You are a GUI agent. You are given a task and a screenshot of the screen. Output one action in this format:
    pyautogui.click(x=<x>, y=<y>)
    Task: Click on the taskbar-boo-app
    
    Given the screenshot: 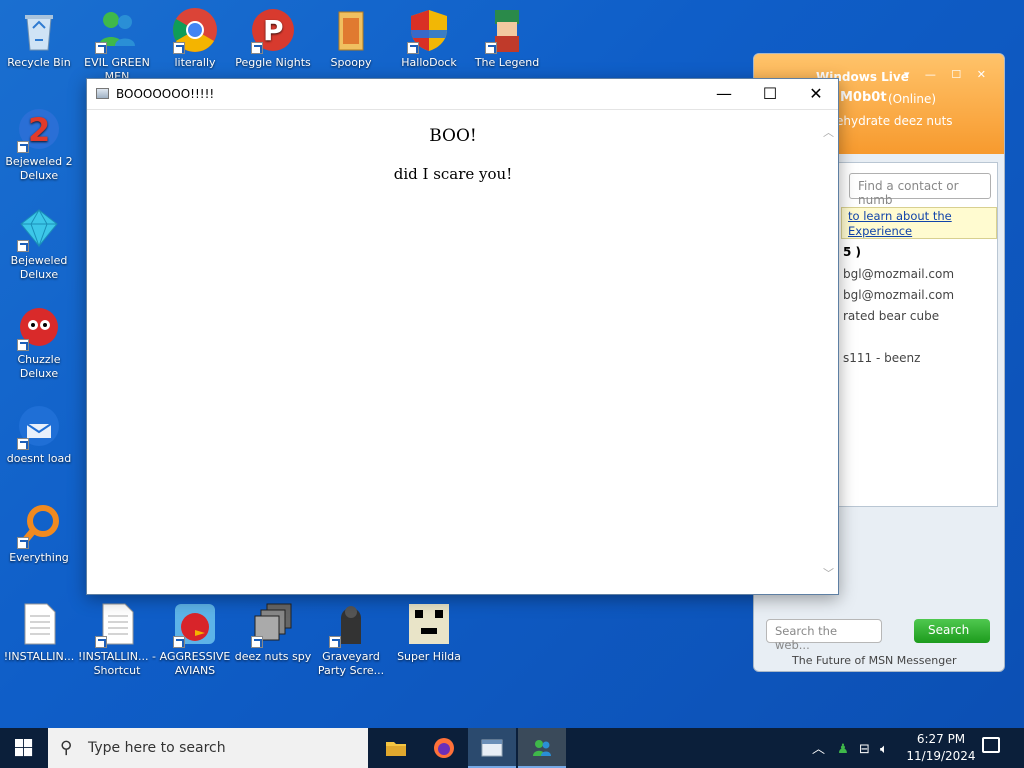 What is the action you would take?
    pyautogui.click(x=492, y=748)
    